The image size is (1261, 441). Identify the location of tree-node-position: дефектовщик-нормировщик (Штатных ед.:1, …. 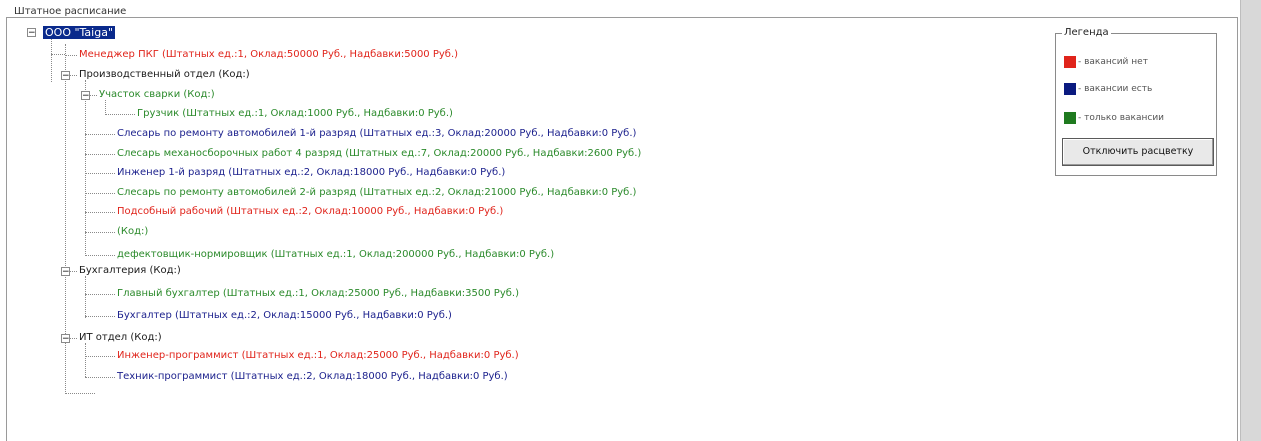
(335, 255).